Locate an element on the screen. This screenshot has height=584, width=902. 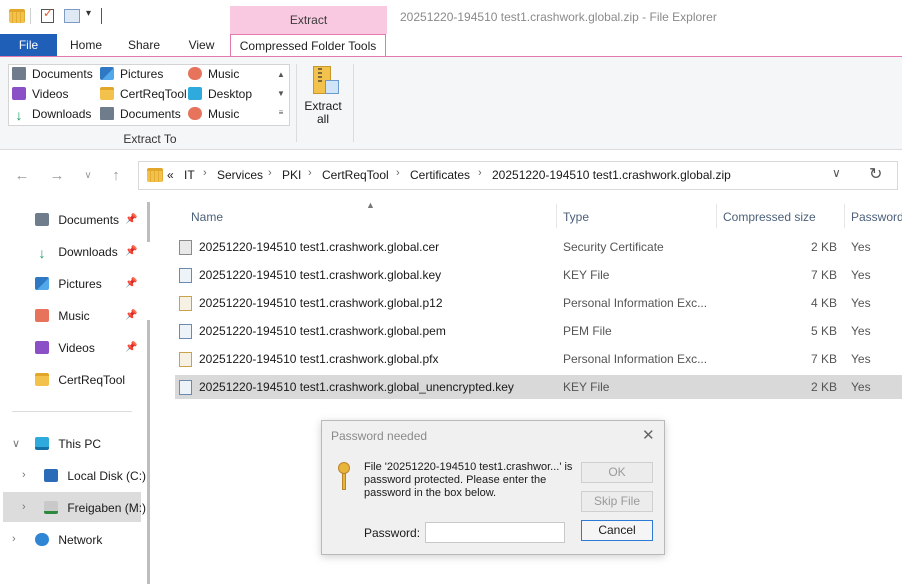
expand-chevron-down-icon: ∨ is located at coordinates (16, 443).